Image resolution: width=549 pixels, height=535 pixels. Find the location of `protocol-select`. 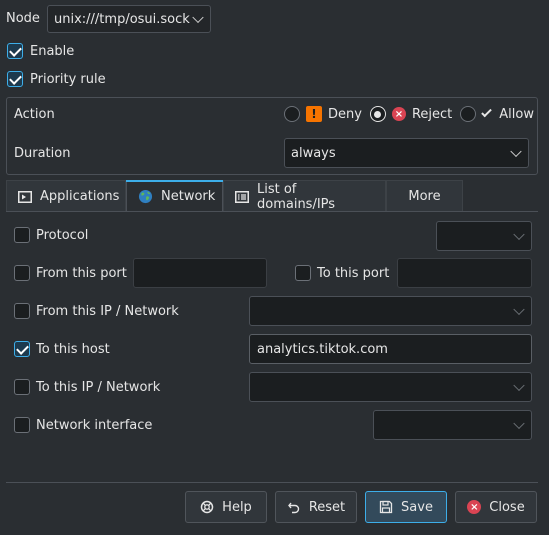

protocol-select is located at coordinates (484, 236).